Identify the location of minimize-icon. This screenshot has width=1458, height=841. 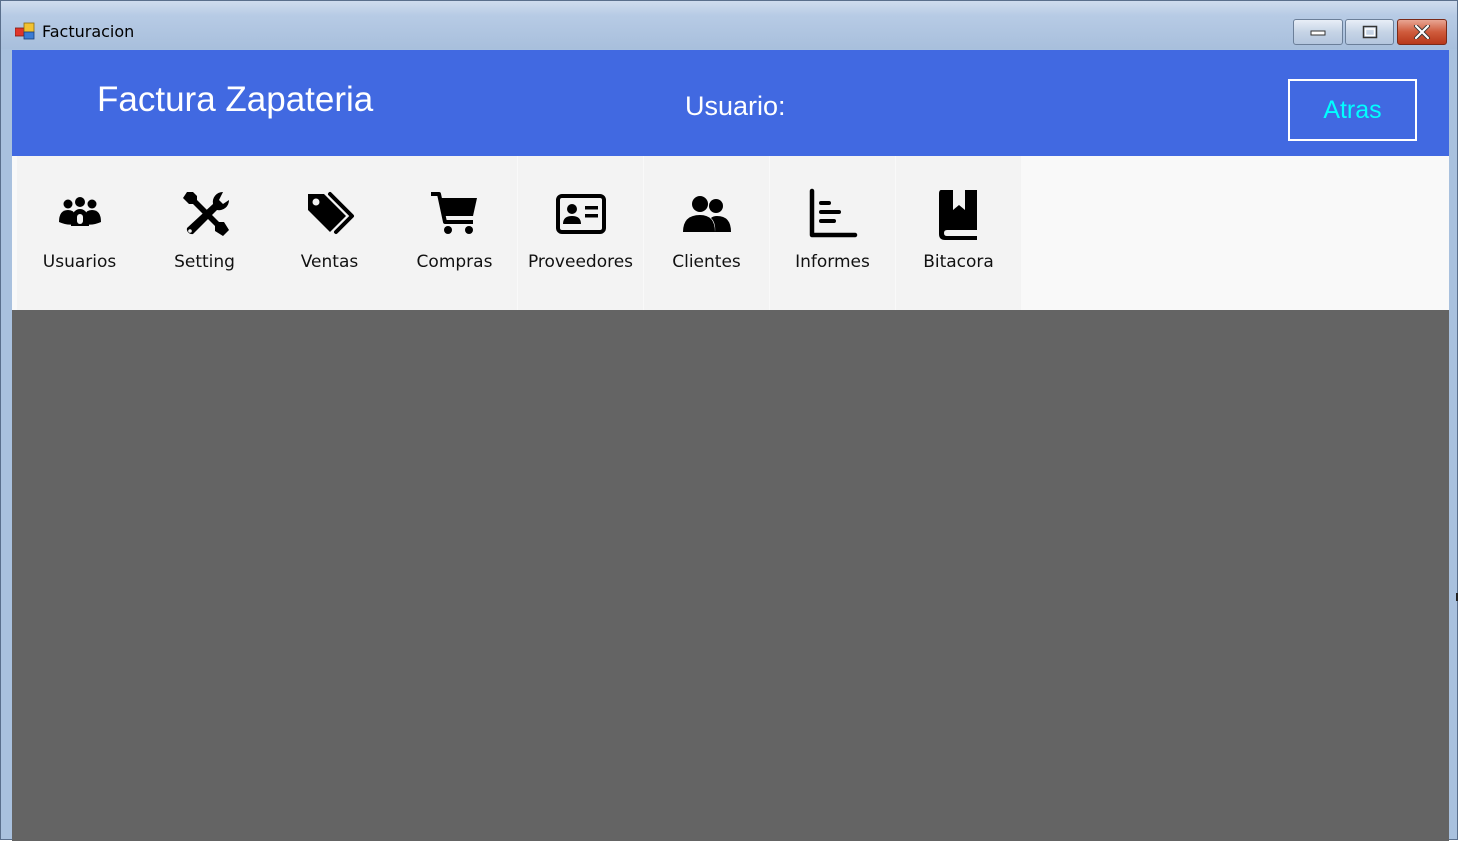
(1318, 33).